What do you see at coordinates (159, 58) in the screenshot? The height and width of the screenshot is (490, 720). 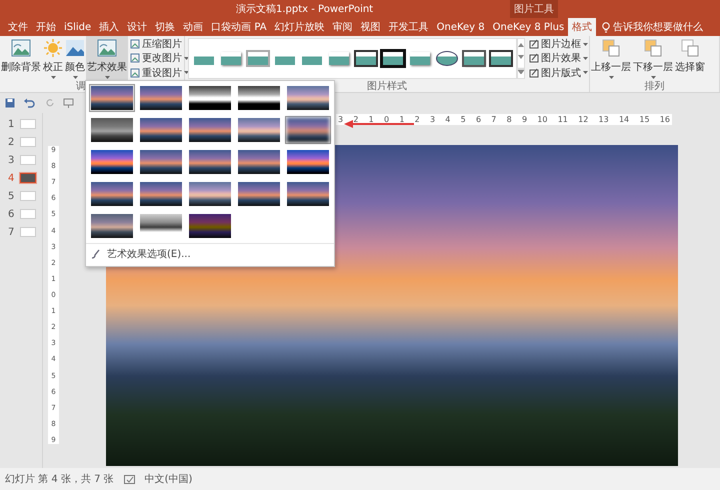 I see `ribbon-button: 更改图片` at bounding box center [159, 58].